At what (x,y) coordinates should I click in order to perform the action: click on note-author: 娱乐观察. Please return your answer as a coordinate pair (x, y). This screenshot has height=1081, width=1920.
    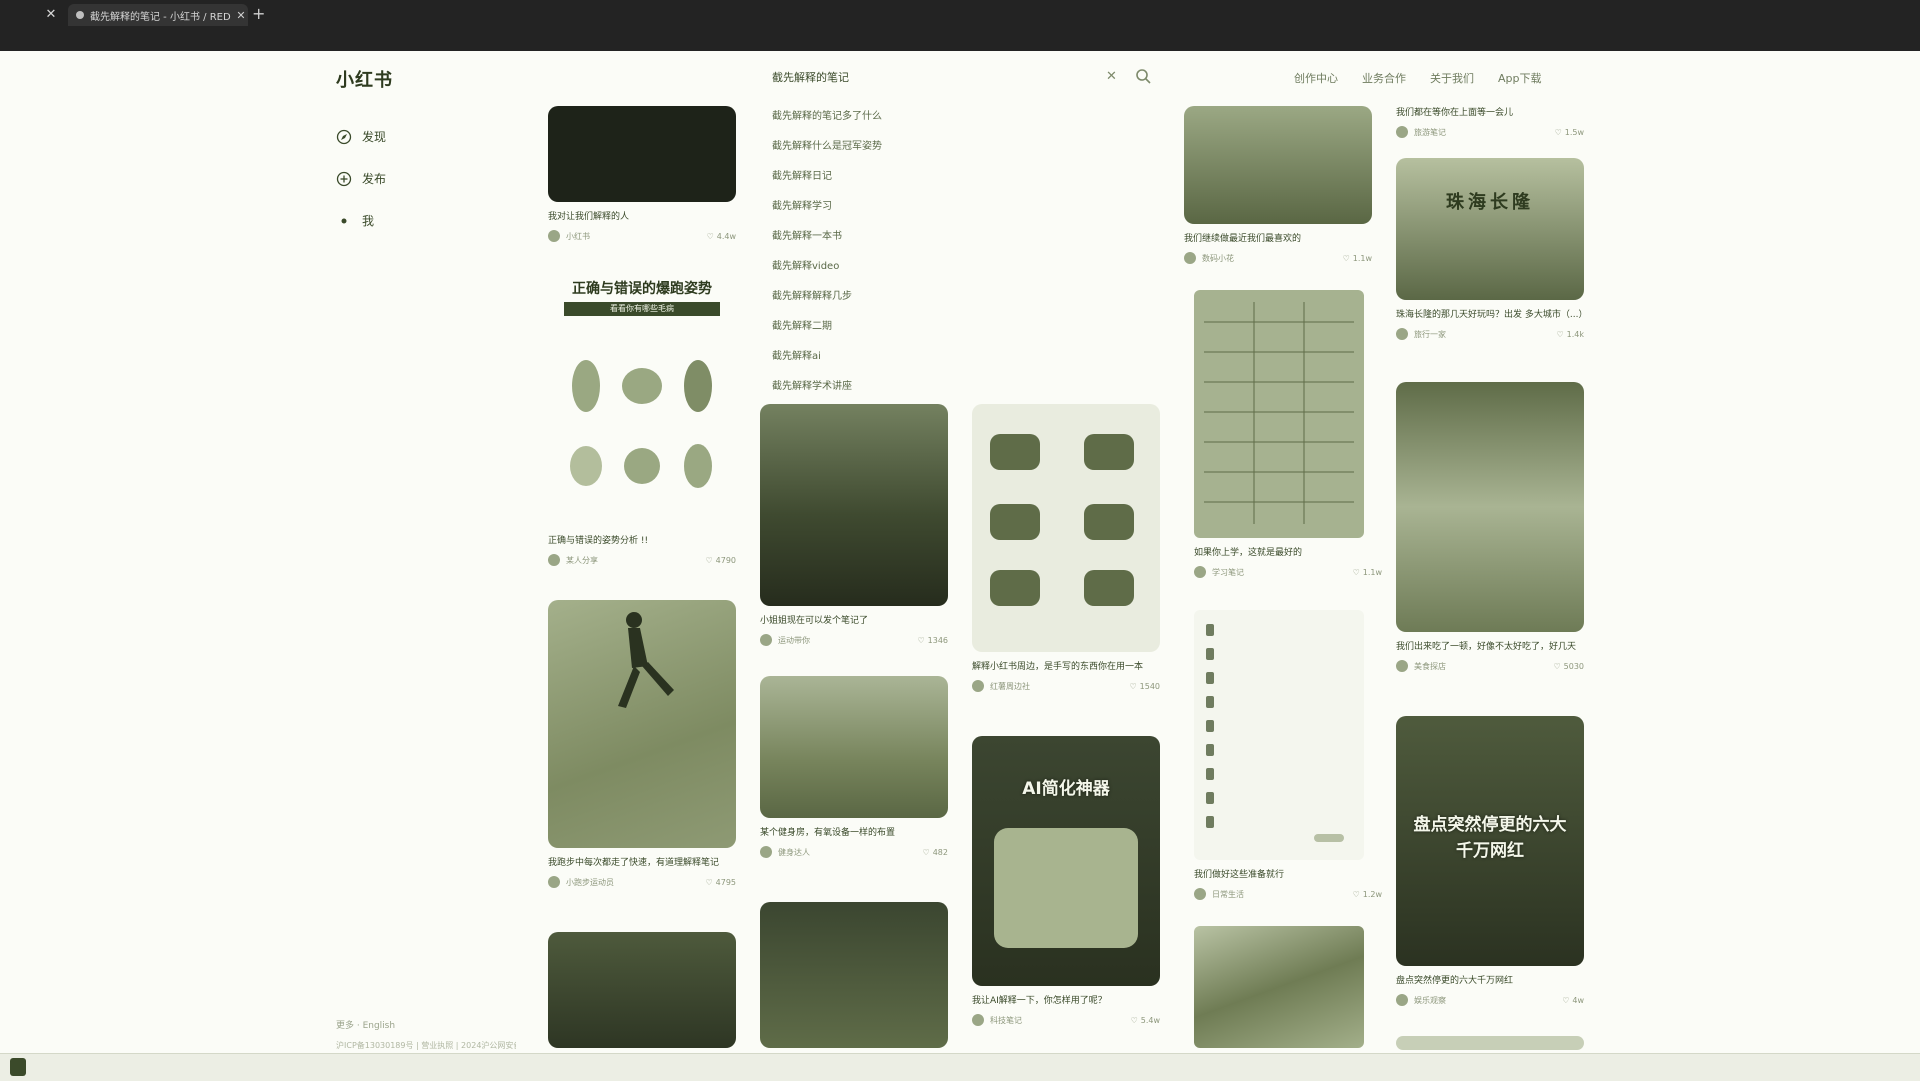
    Looking at the image, I should click on (1488, 1000).